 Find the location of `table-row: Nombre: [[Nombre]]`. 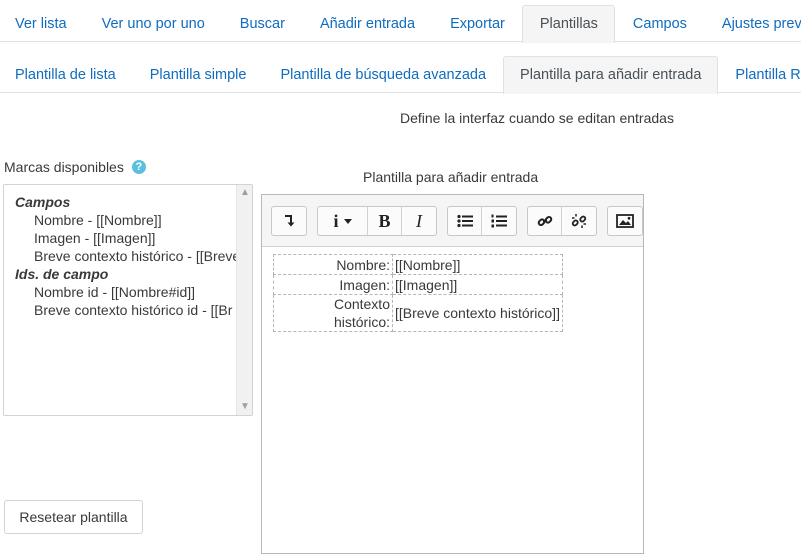

table-row: Nombre: [[Nombre]] is located at coordinates (418, 264).